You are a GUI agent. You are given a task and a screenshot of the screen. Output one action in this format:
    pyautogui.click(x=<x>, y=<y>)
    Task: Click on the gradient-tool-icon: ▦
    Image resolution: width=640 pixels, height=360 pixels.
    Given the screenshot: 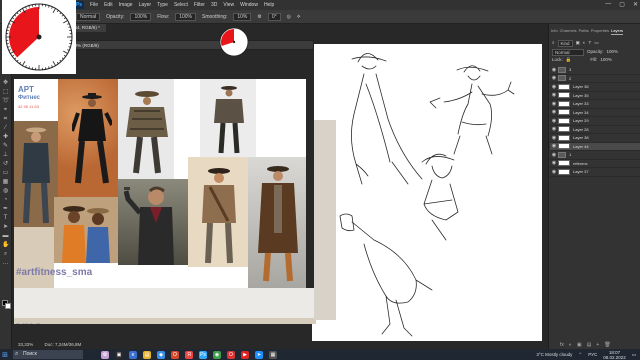 What is the action you would take?
    pyautogui.click(x=5, y=182)
    